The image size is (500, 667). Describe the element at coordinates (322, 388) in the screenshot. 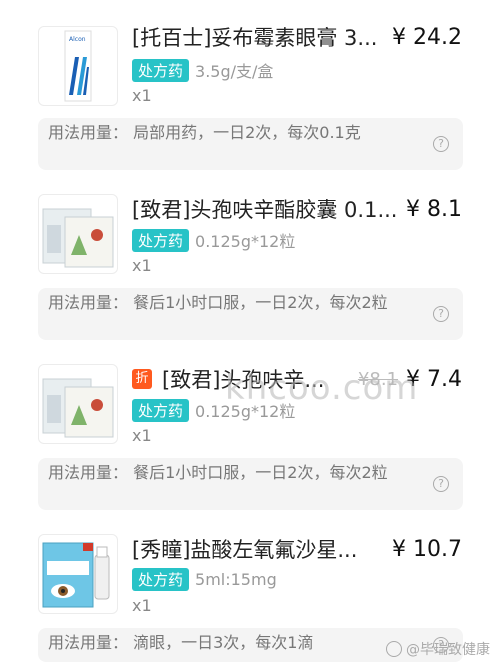

I see `watermark: khcoo.com` at that location.